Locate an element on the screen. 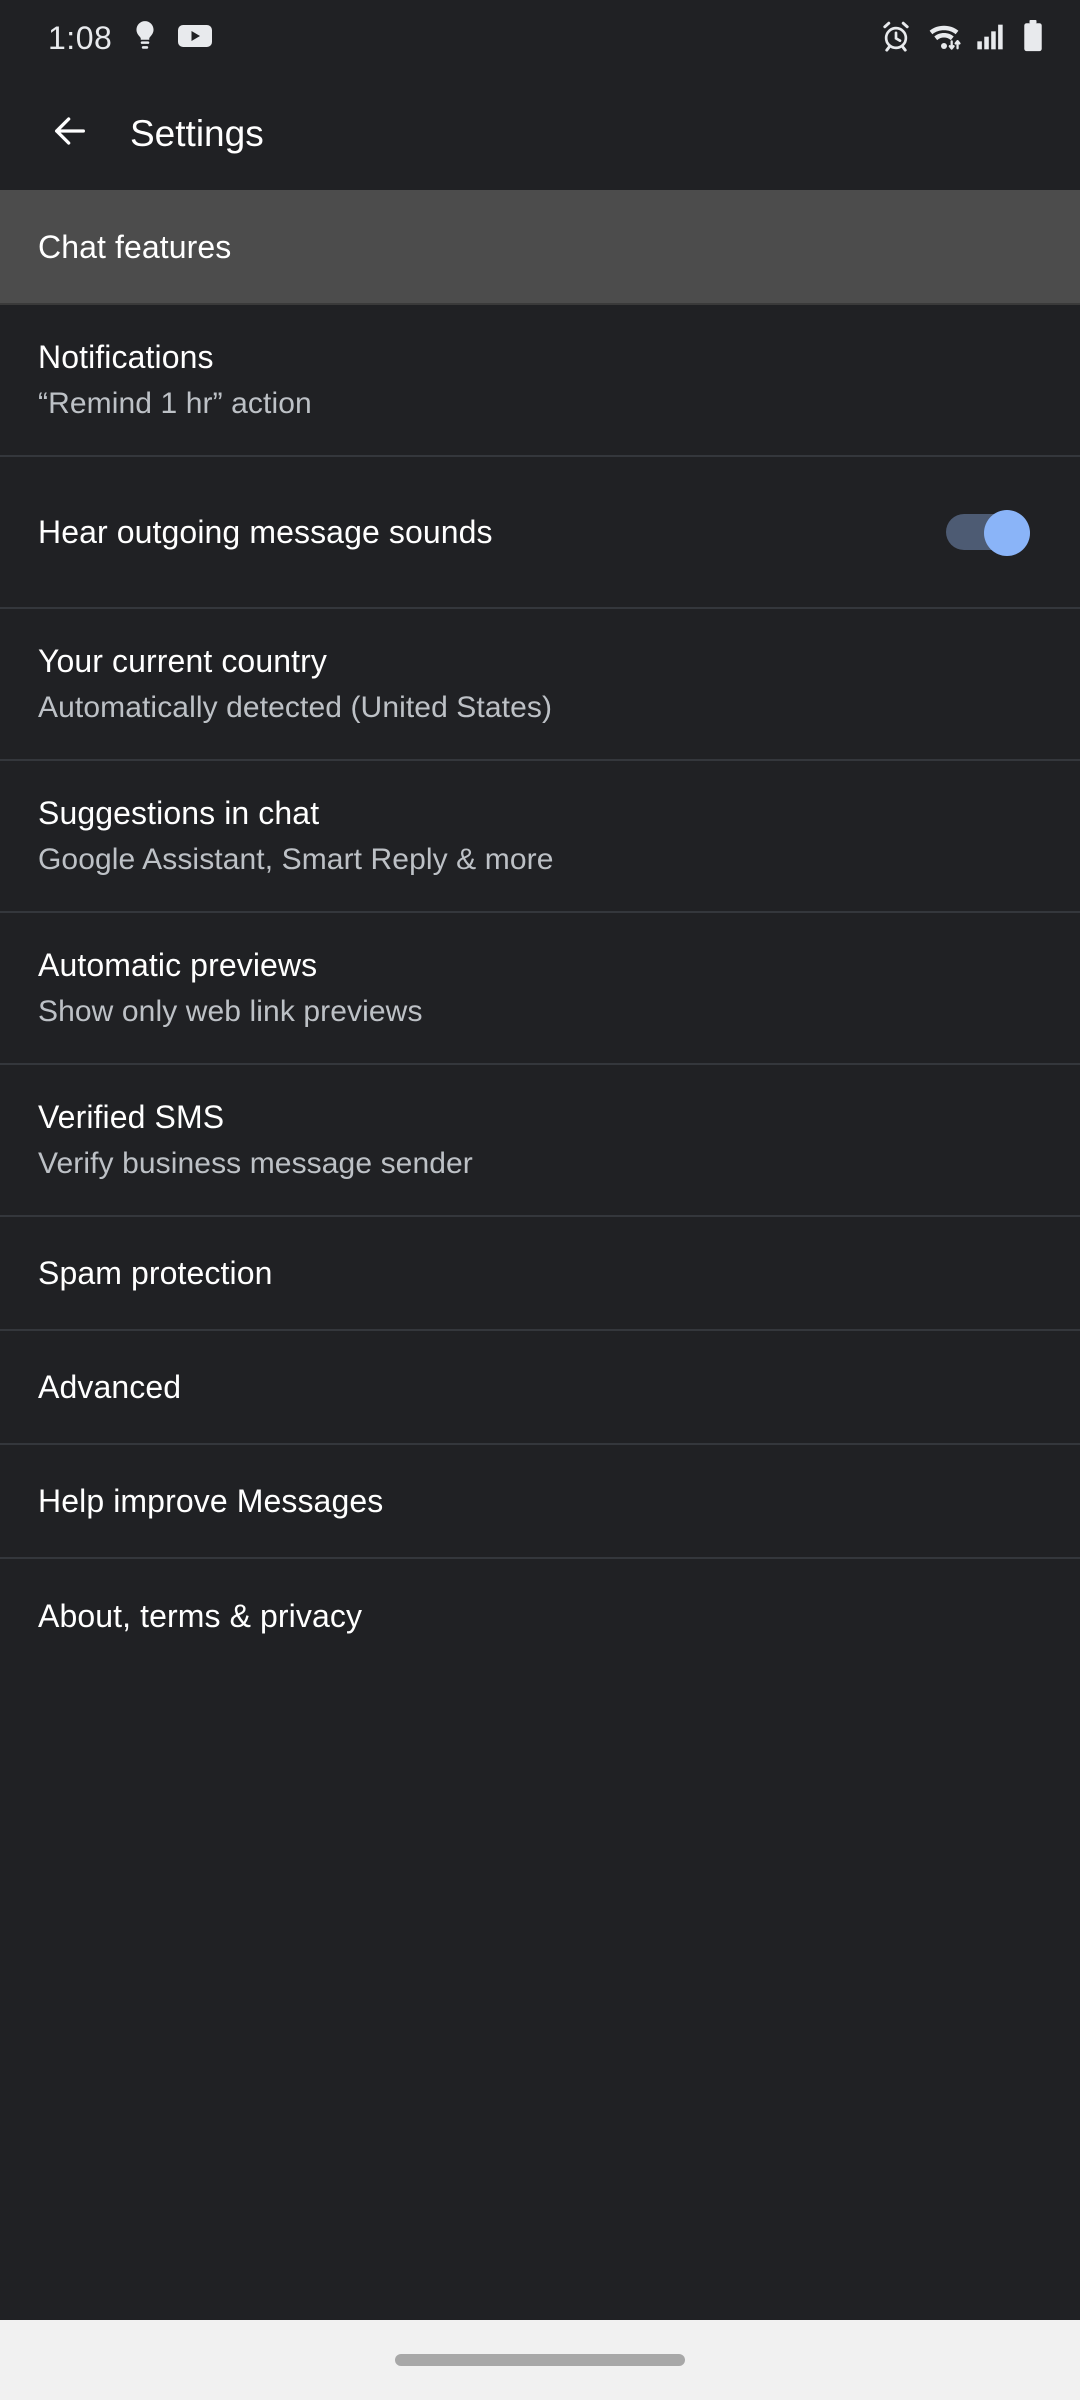 This screenshot has width=1080, height=2400. status-bar: 1:08 is located at coordinates (540, 38).